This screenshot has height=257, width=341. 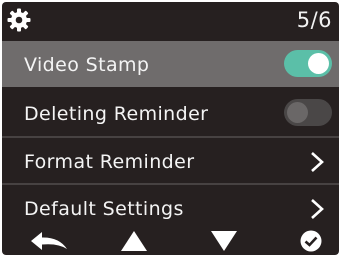 What do you see at coordinates (311, 241) in the screenshot?
I see `confirm-check-icon` at bounding box center [311, 241].